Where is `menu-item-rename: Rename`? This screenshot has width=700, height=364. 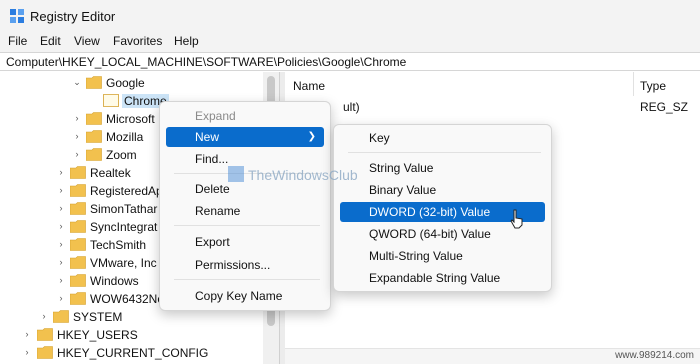 menu-item-rename: Rename is located at coordinates (245, 211).